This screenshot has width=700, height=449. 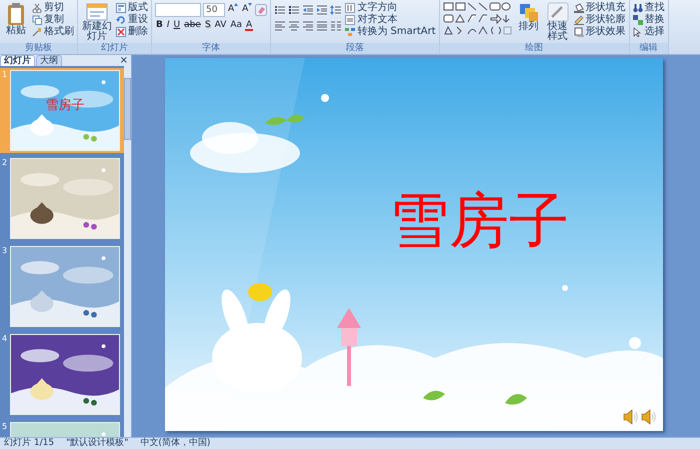 I want to click on ribbon-button: 对齐文本, so click(x=390, y=19).